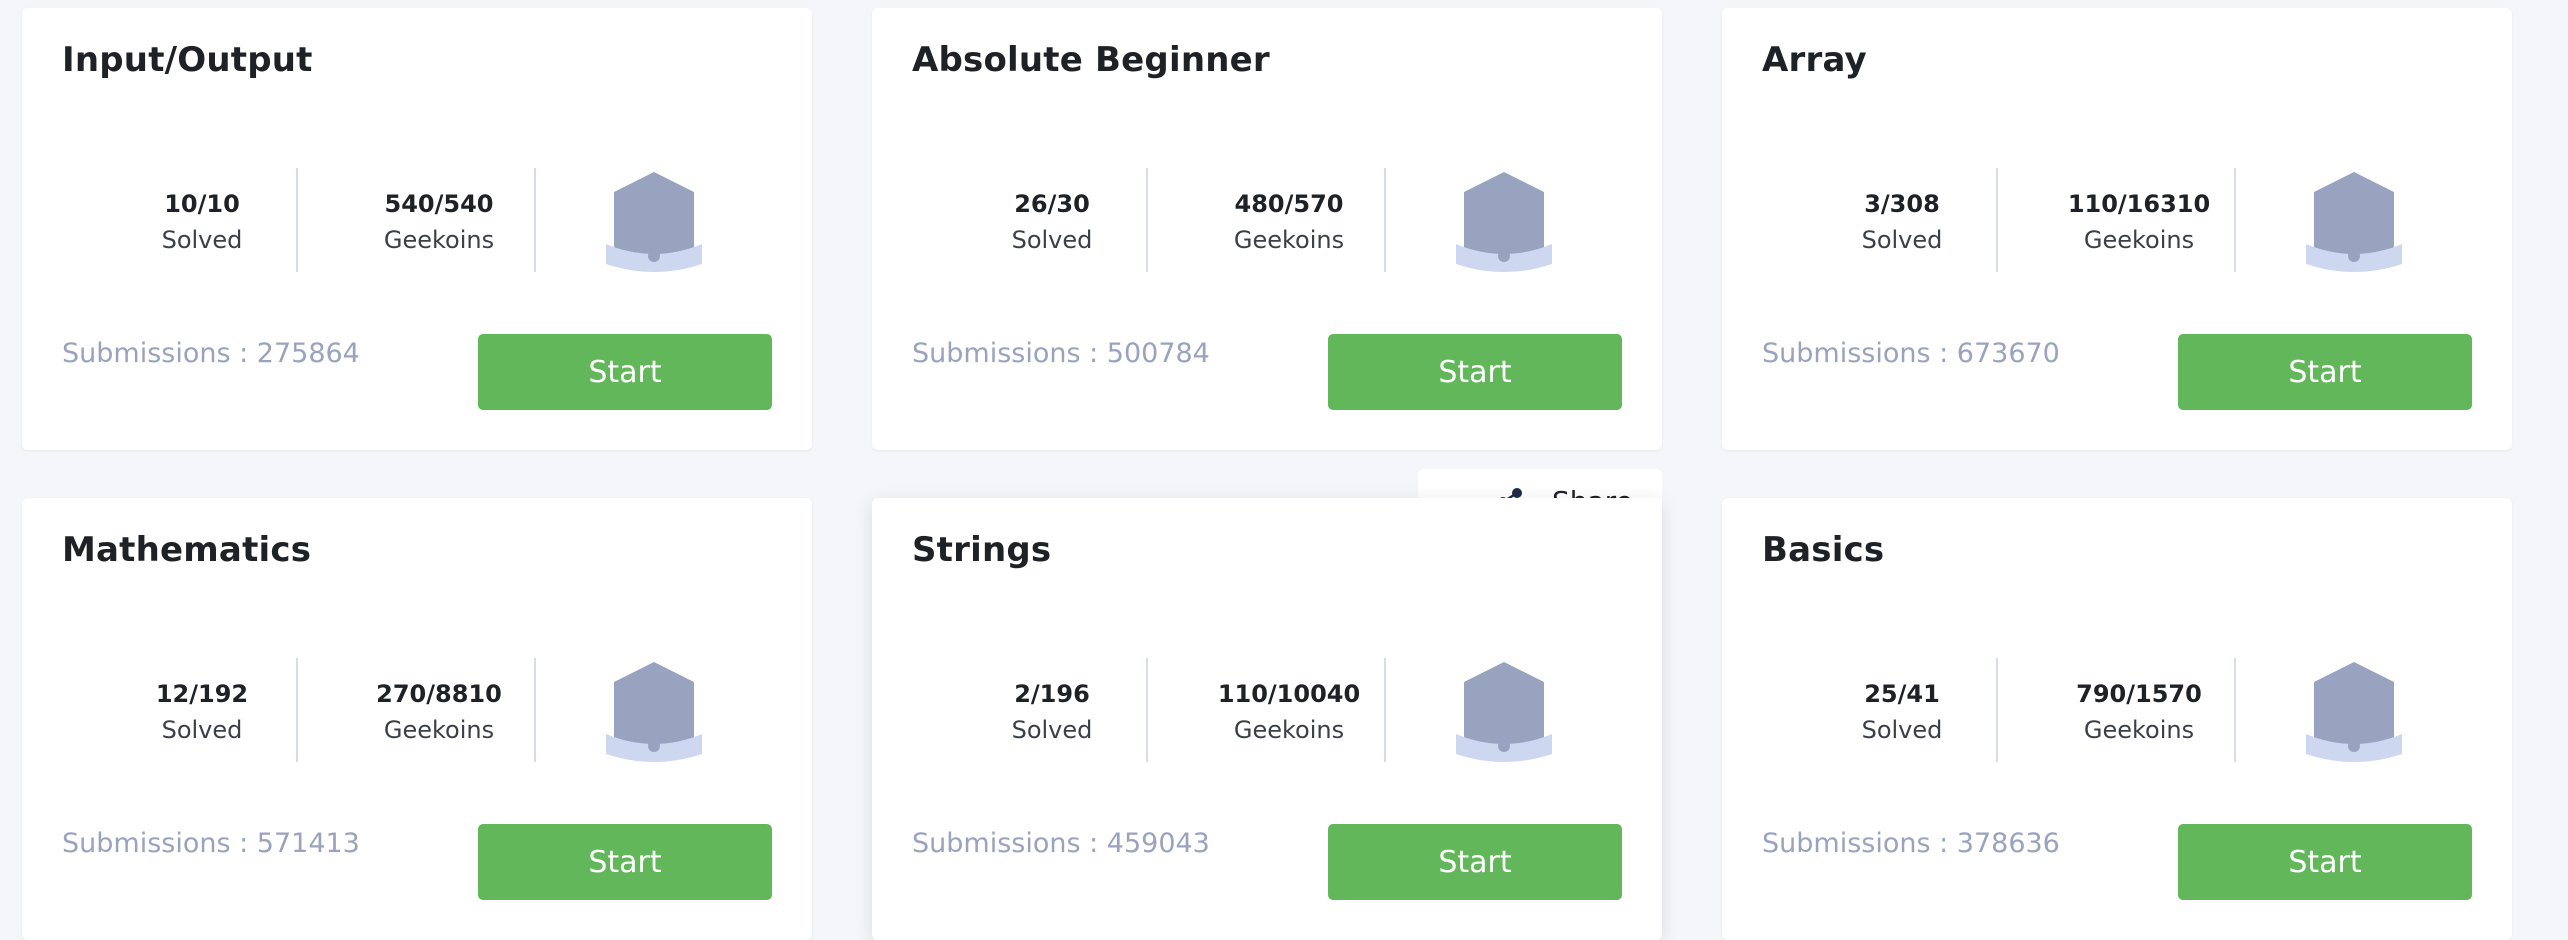 The height and width of the screenshot is (940, 2568). What do you see at coordinates (1061, 843) in the screenshot?
I see `submissions-count: Submissions : 459043` at bounding box center [1061, 843].